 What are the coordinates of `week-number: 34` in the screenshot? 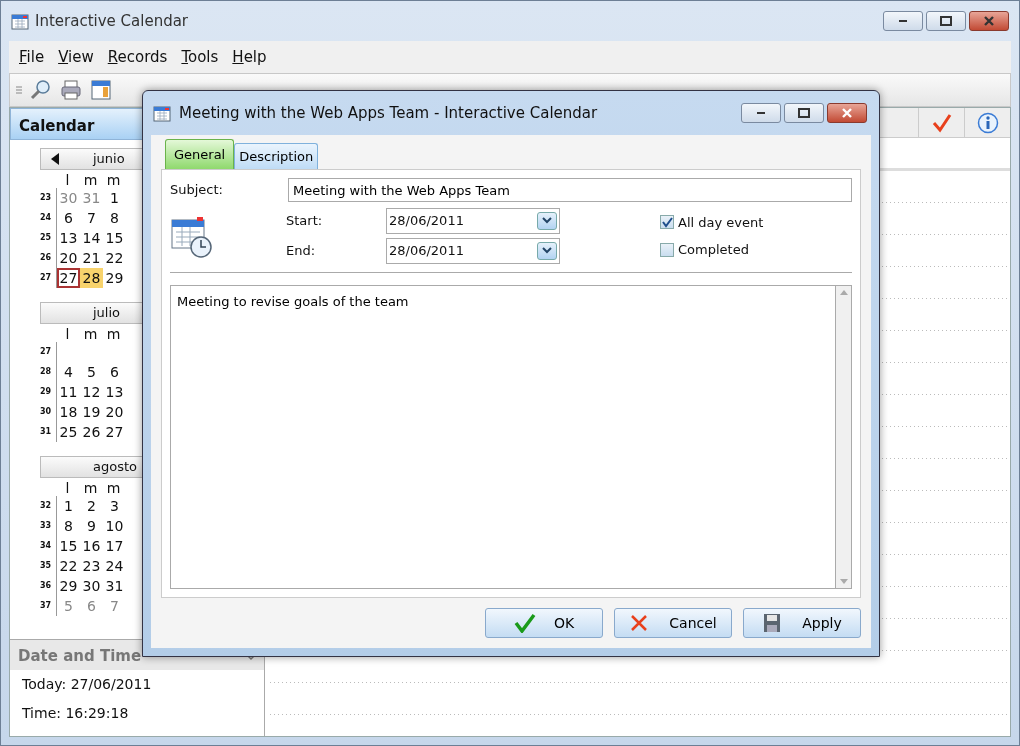 It's located at (46, 546).